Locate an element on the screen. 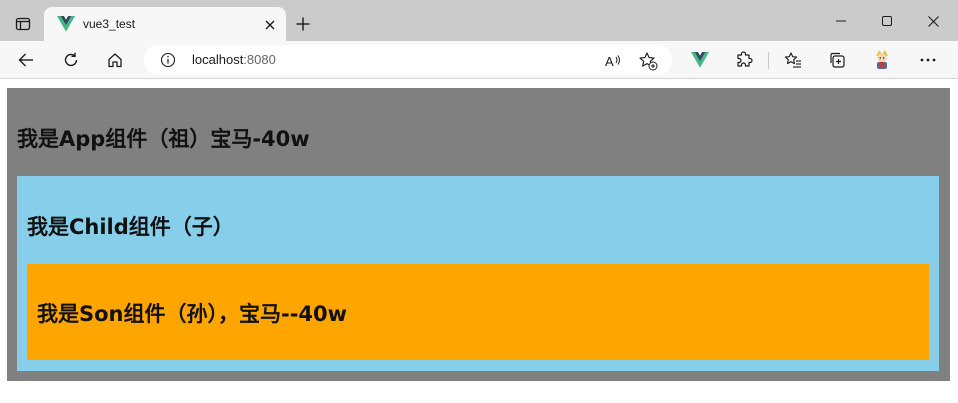 The height and width of the screenshot is (403, 958). back-button is located at coordinates (26, 60).